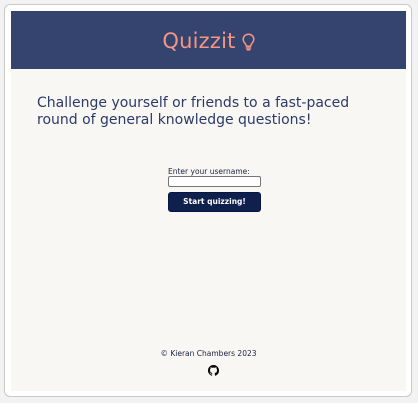 Image resolution: width=418 pixels, height=403 pixels. What do you see at coordinates (214, 202) in the screenshot?
I see `start-quizzing-button: Start quizzing!` at bounding box center [214, 202].